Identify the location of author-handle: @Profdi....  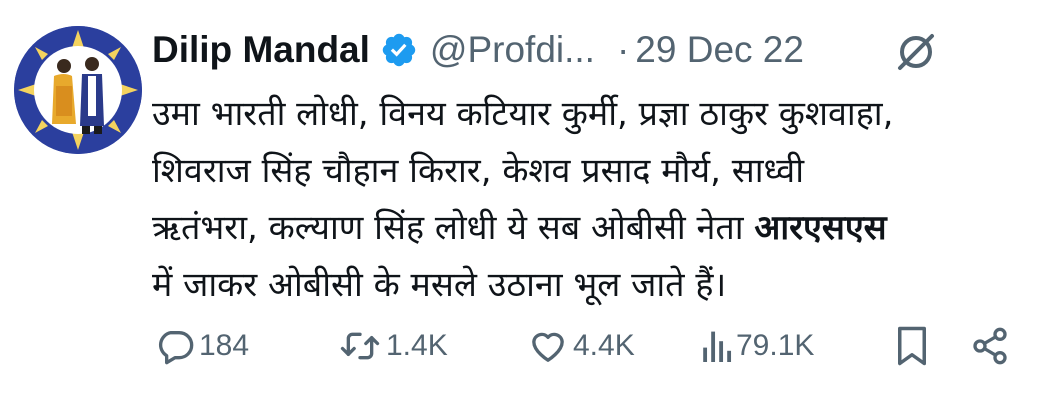
(512, 50).